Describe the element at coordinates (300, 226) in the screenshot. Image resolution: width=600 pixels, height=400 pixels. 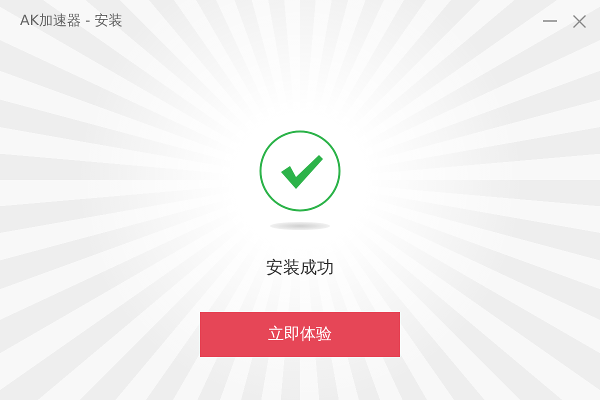
I see `shadow-ellipse` at that location.